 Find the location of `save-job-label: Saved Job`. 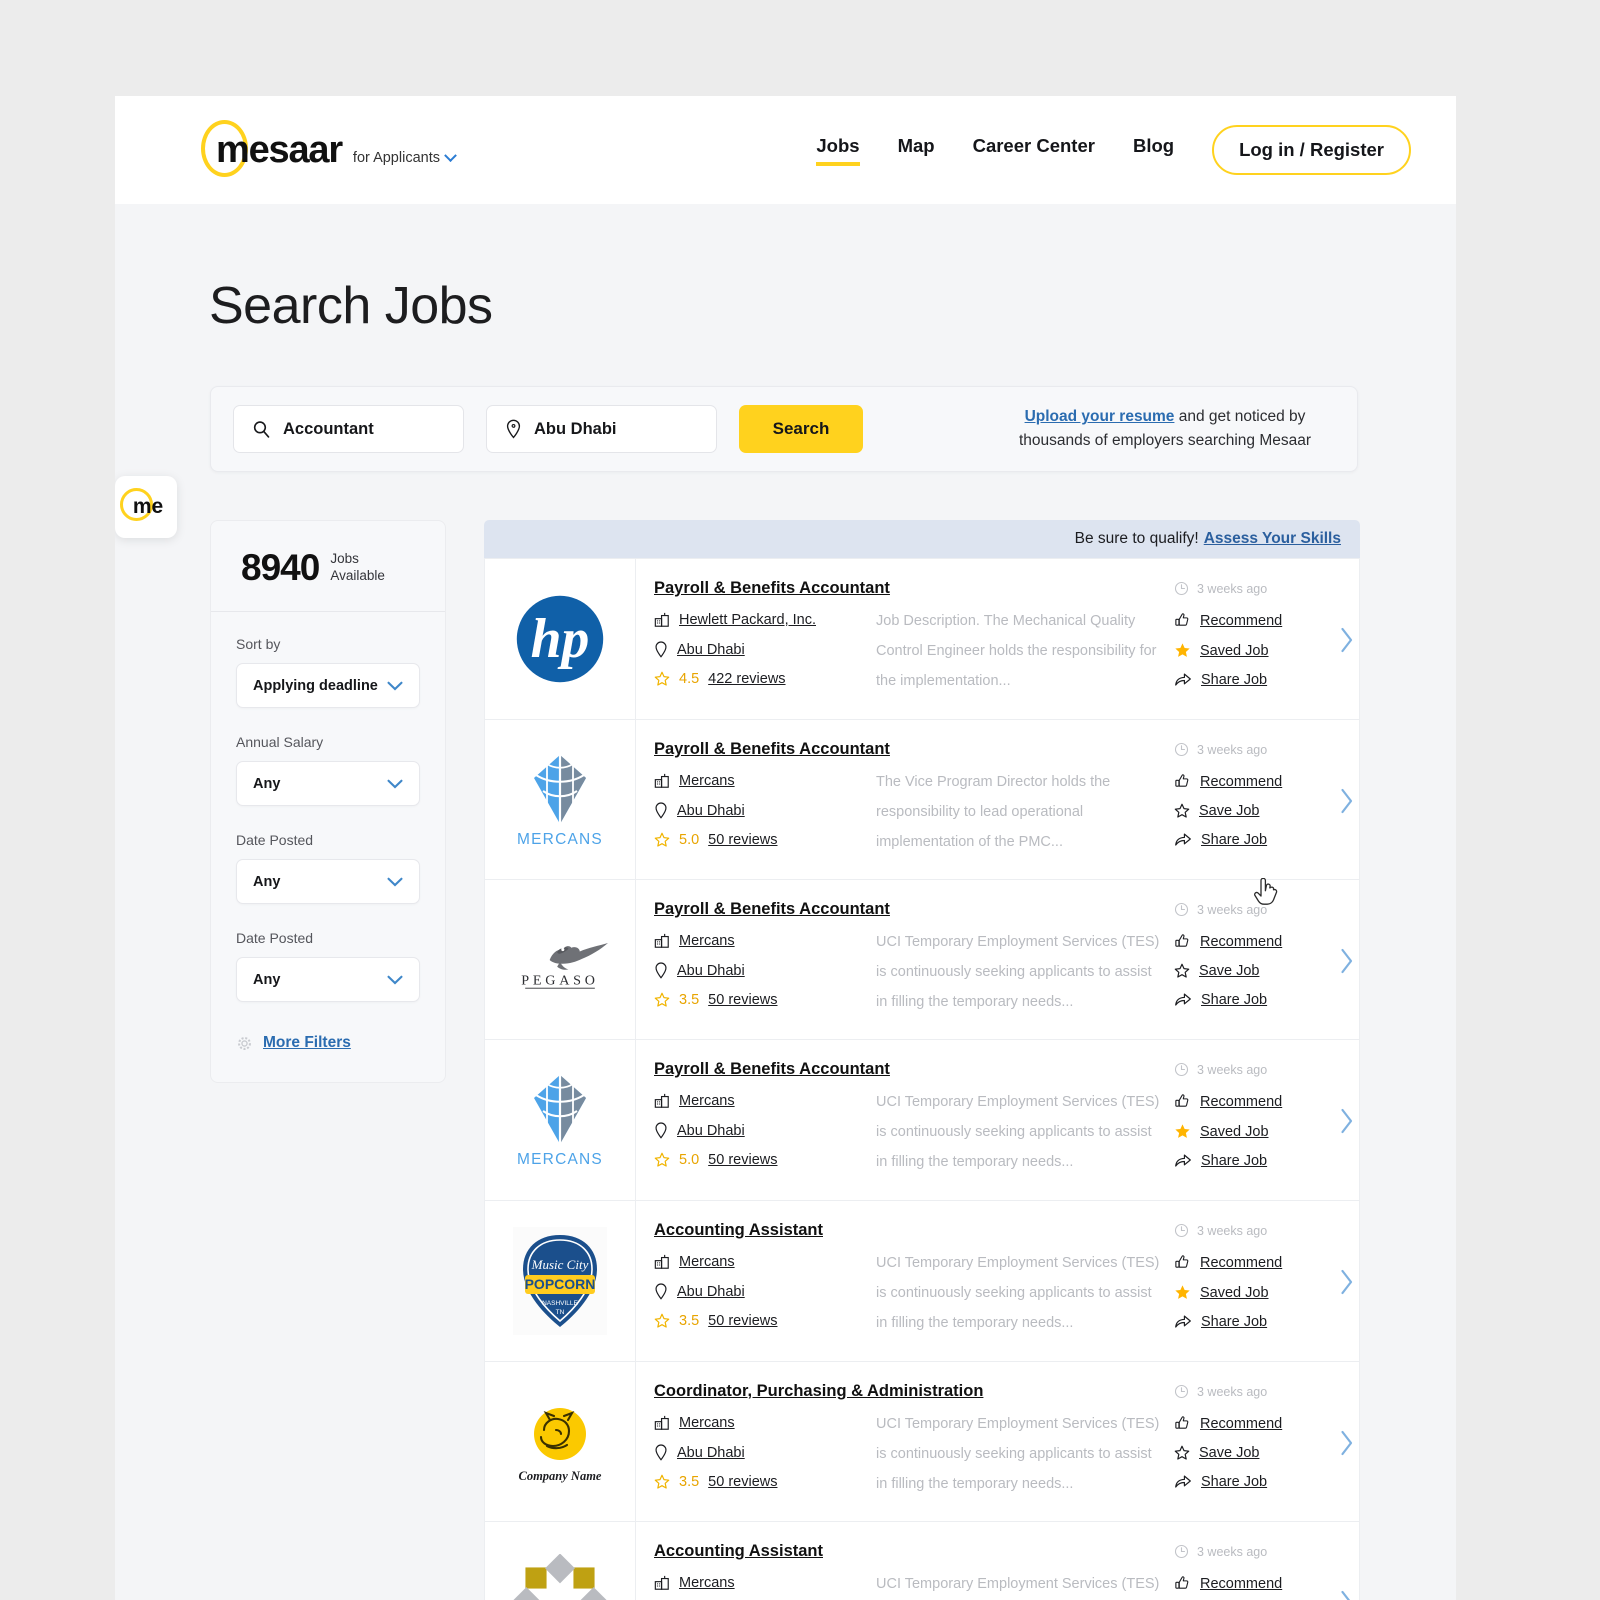

save-job-label: Saved Job is located at coordinates (1234, 1292).